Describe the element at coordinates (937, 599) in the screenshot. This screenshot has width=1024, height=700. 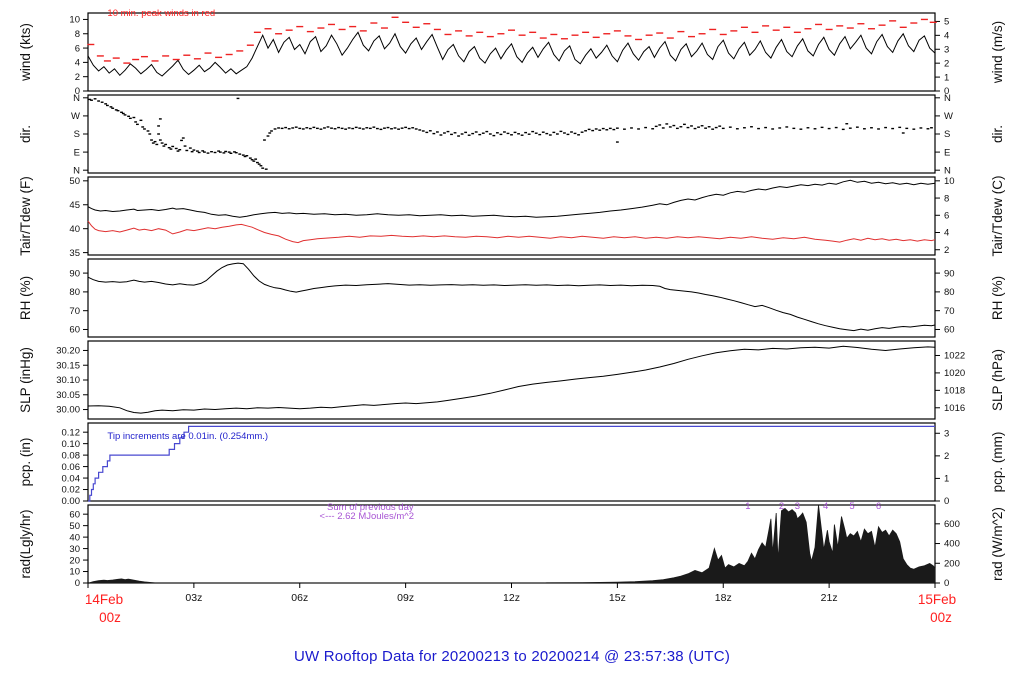
I see `end-date-label: 15Feb` at that location.